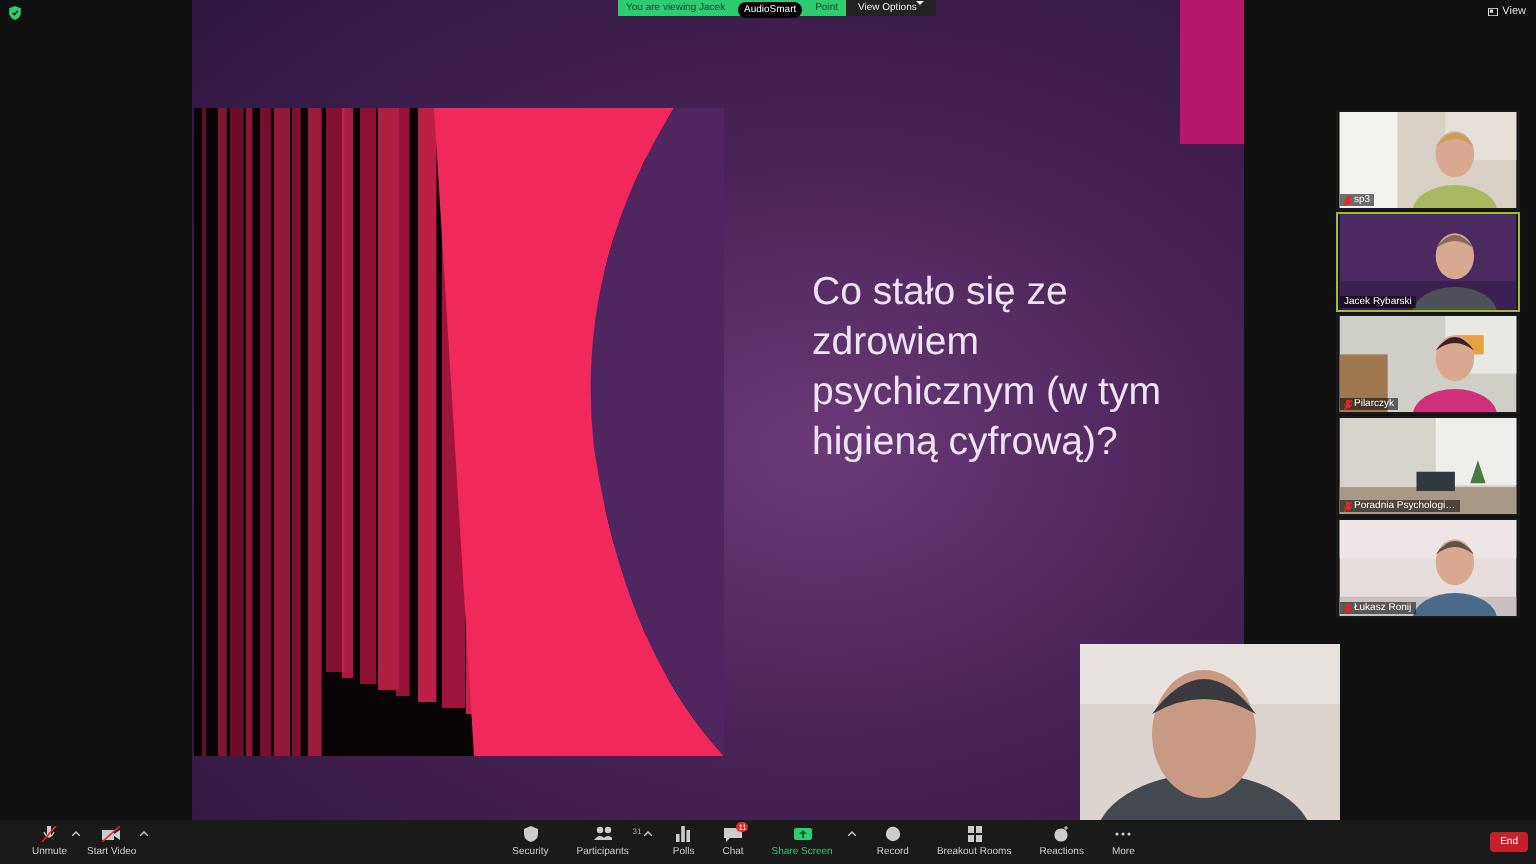  Describe the element at coordinates (1061, 834) in the screenshot. I see `smiley-icon` at that location.